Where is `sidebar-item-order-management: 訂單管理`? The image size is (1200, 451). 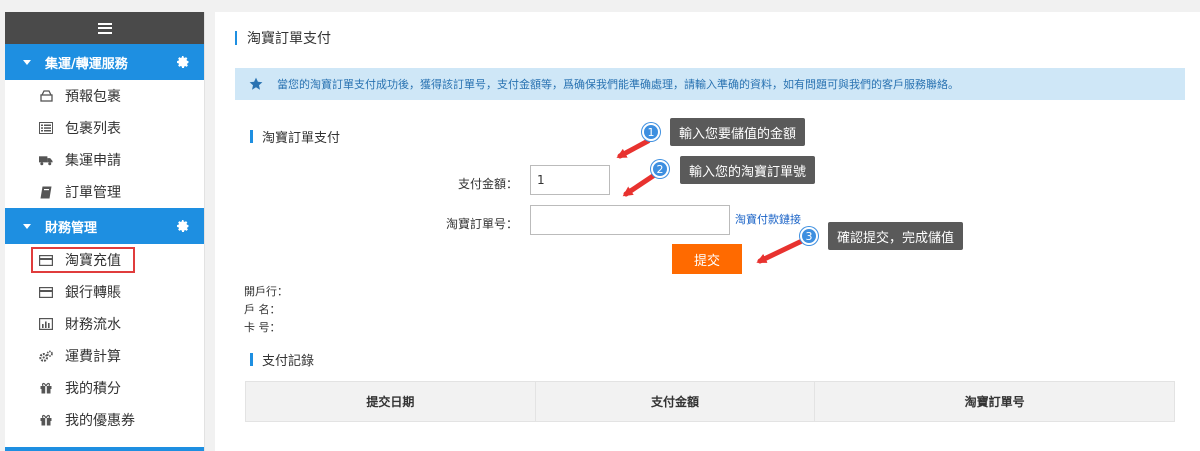 sidebar-item-order-management: 訂單管理 is located at coordinates (104, 192).